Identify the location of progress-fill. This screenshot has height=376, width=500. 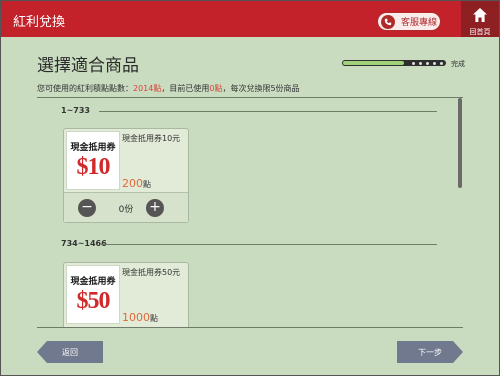
(374, 63).